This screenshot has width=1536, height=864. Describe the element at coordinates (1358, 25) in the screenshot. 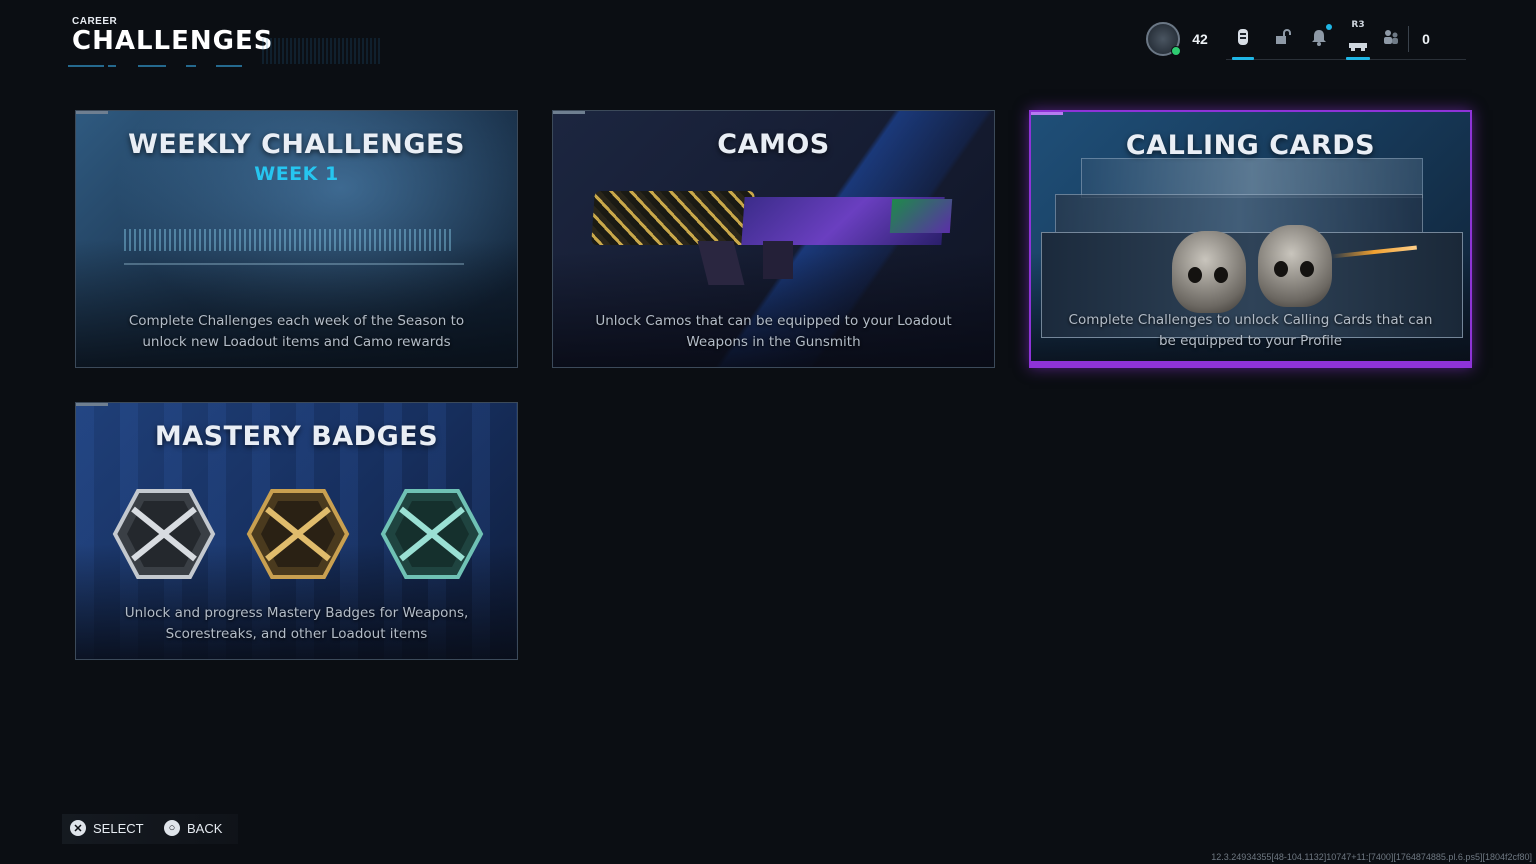

I see `r3-button-label: R3` at that location.